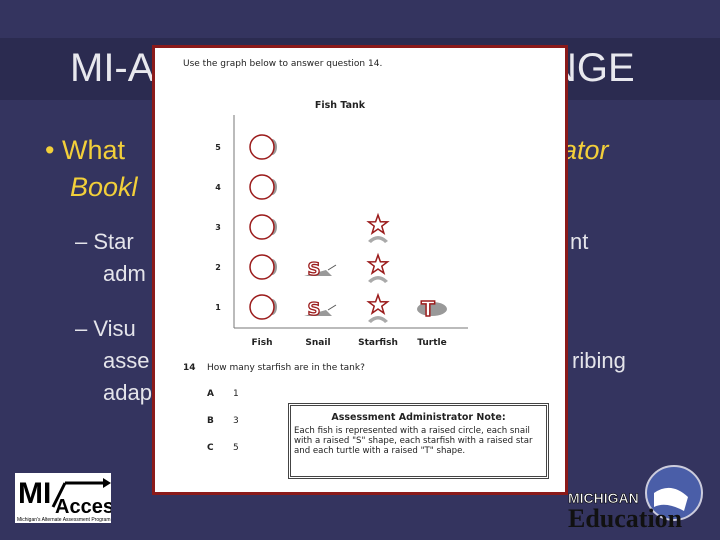 The height and width of the screenshot is (540, 720). Describe the element at coordinates (218, 227) in the screenshot. I see `y-tick-label: 3` at that location.